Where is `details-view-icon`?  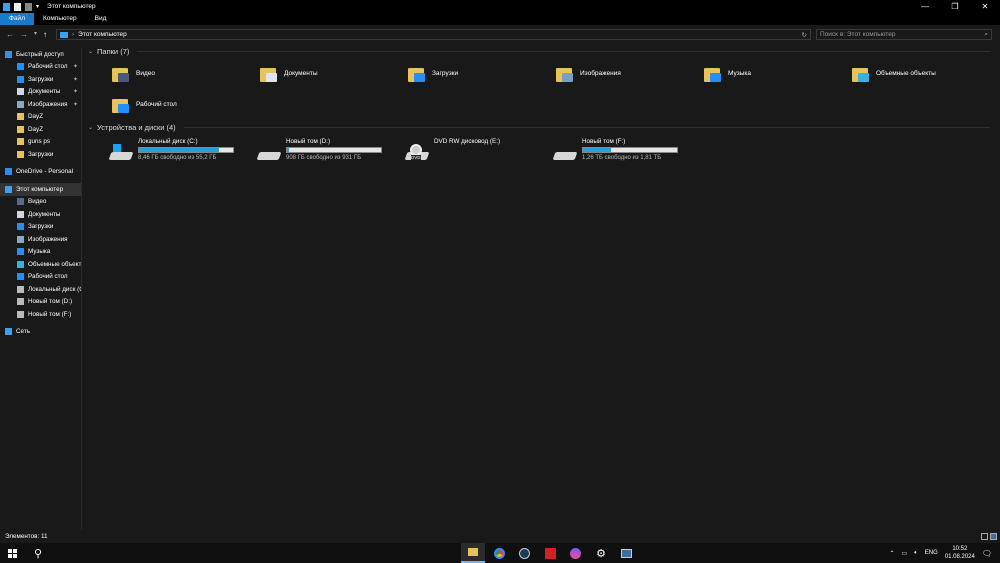 details-view-icon is located at coordinates (984, 536).